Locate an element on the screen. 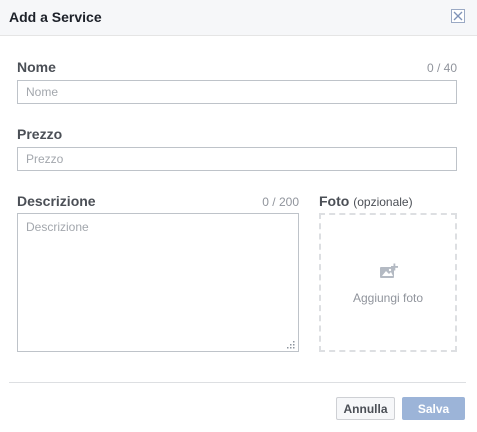 Image resolution: width=477 pixels, height=432 pixels. price-input is located at coordinates (237, 159).